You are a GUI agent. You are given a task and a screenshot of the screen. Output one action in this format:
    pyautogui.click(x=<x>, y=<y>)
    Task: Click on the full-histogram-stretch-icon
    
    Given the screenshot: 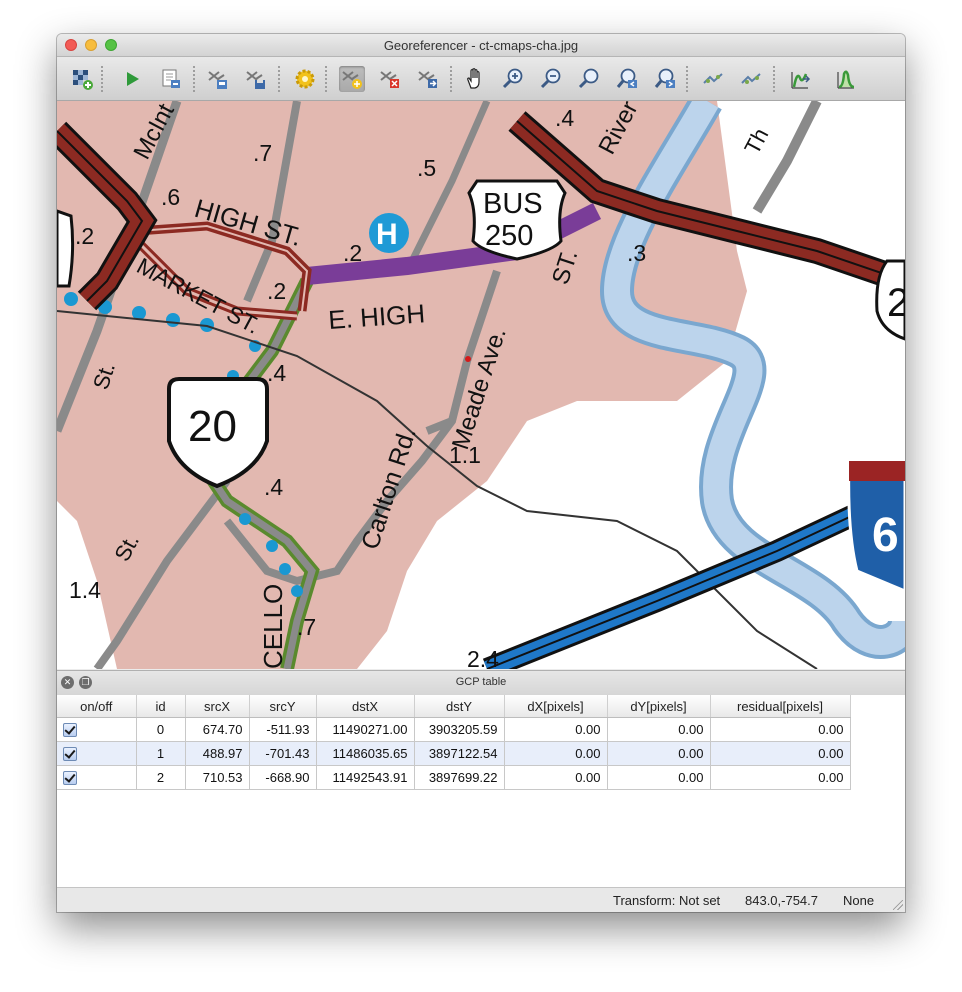 What is the action you would take?
    pyautogui.click(x=800, y=79)
    